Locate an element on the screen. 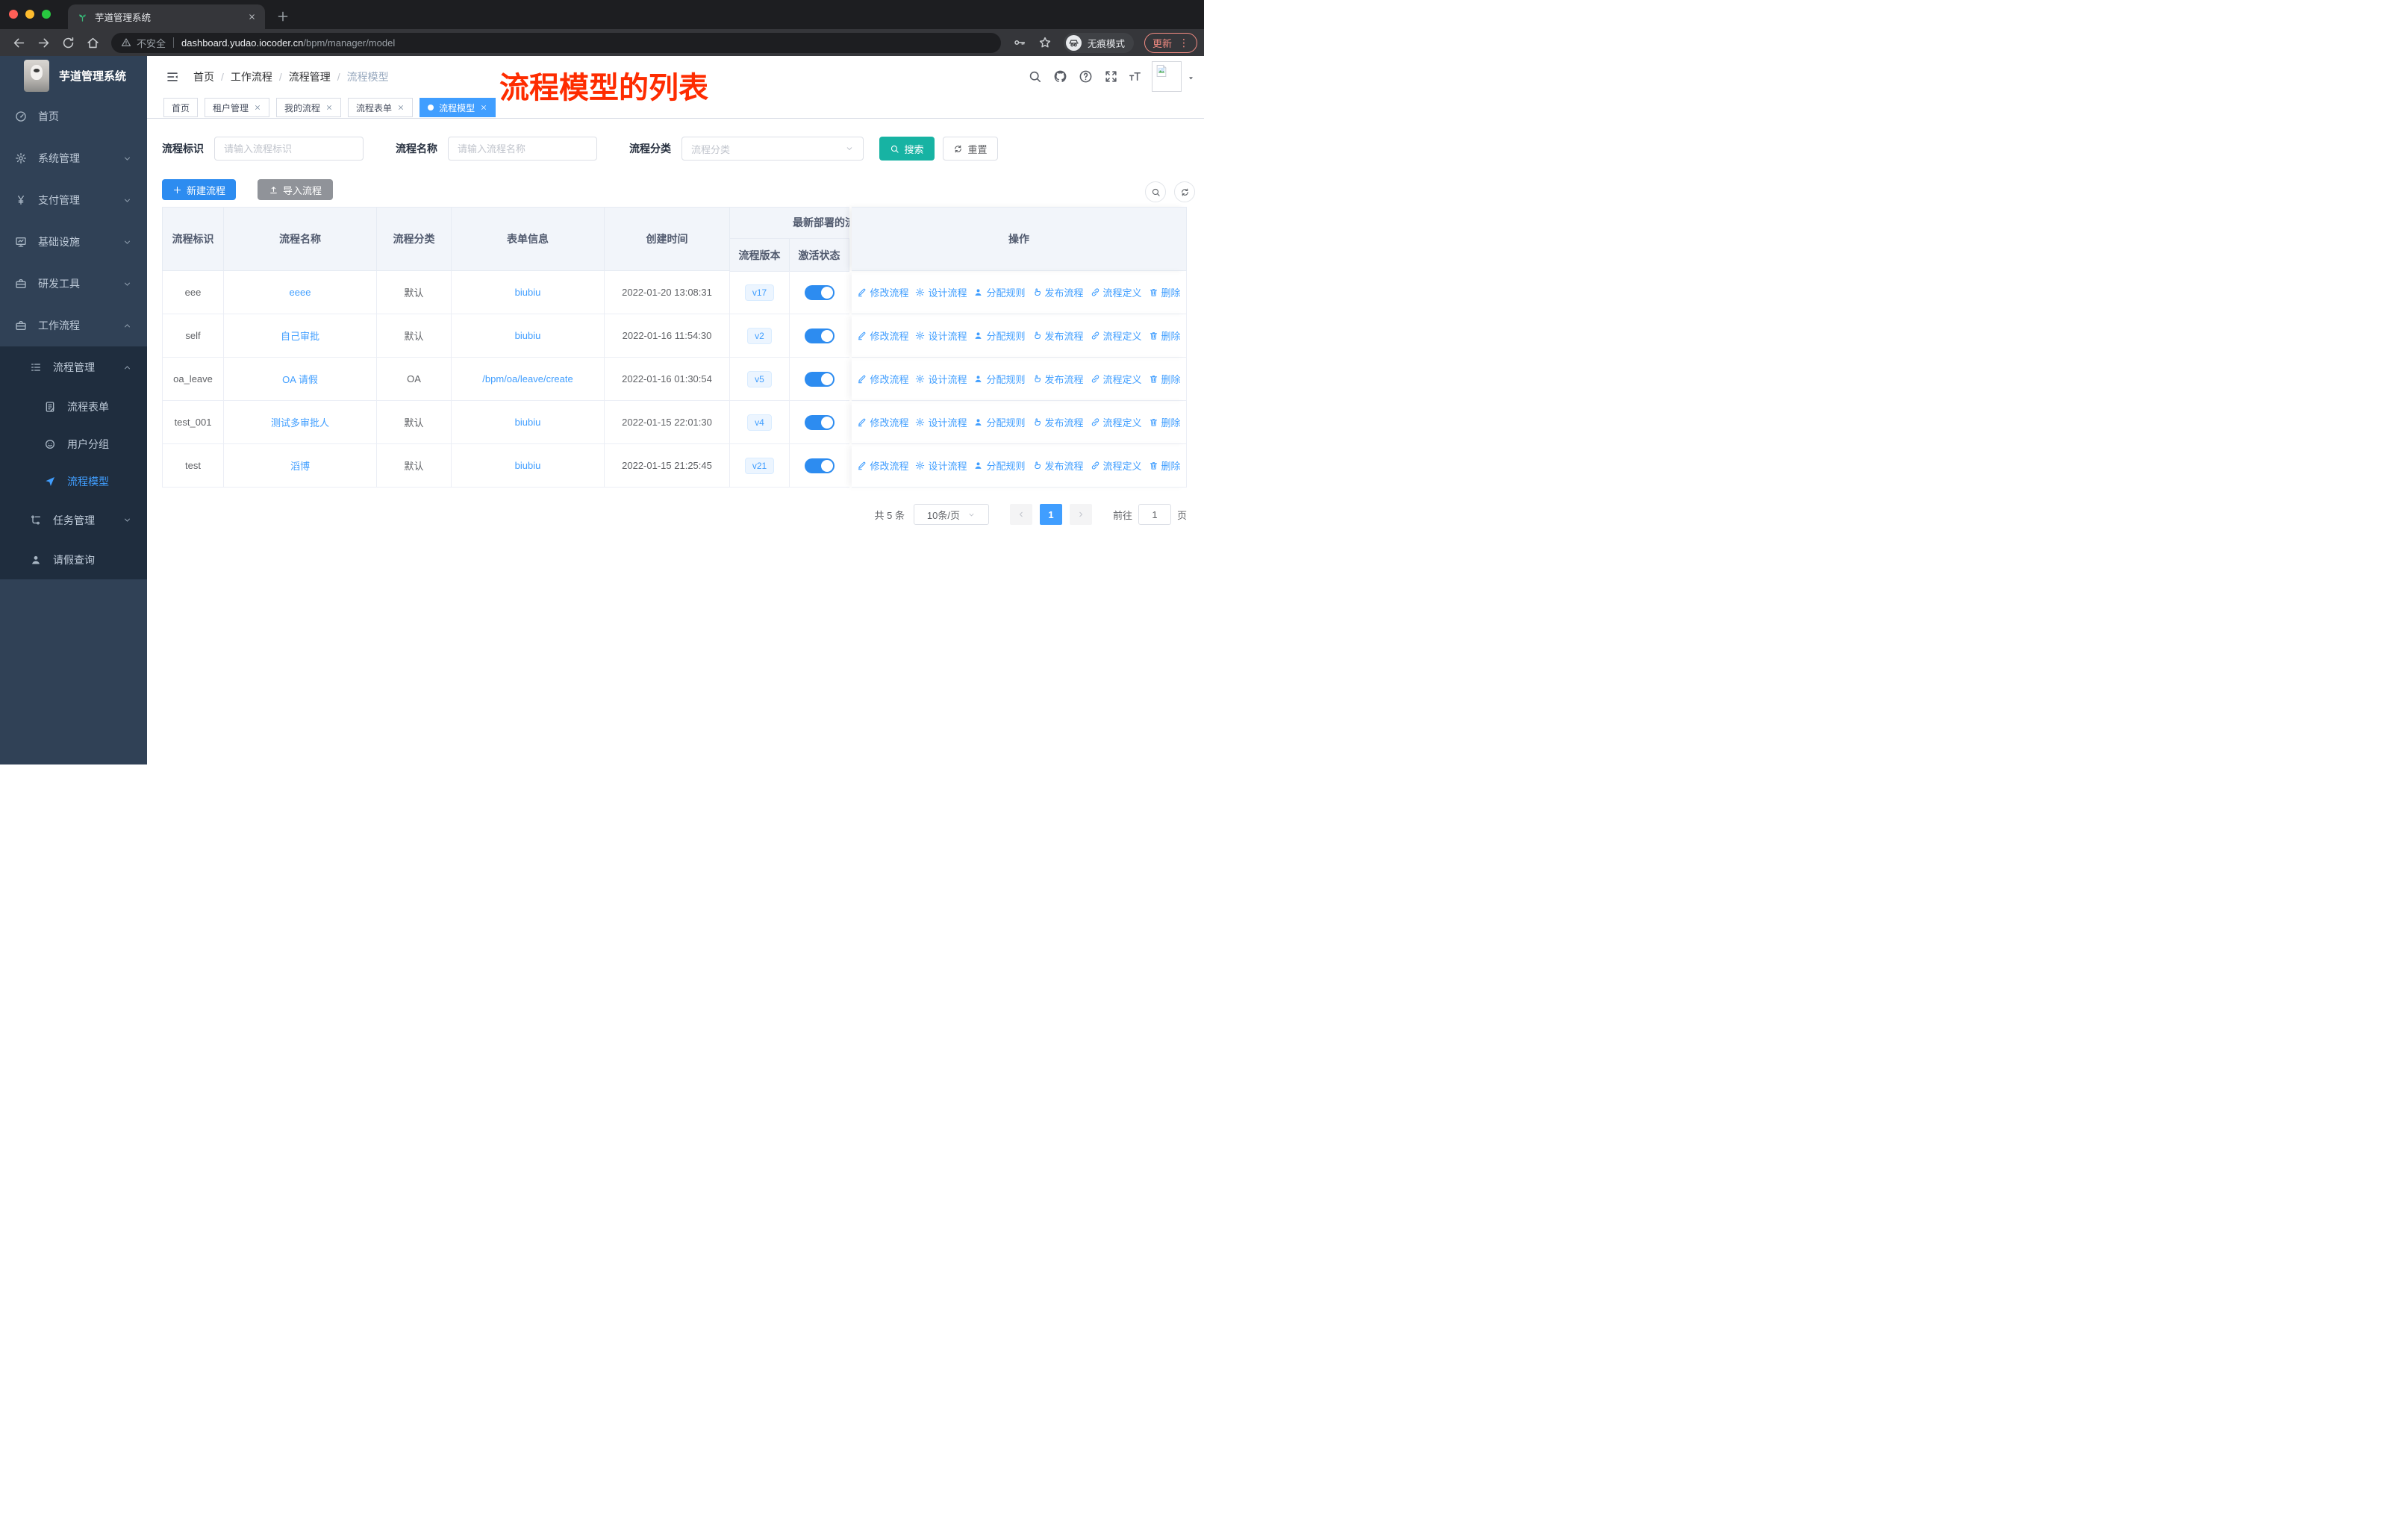 This screenshot has height=1529, width=2408. fullscreen-icon is located at coordinates (1111, 77).